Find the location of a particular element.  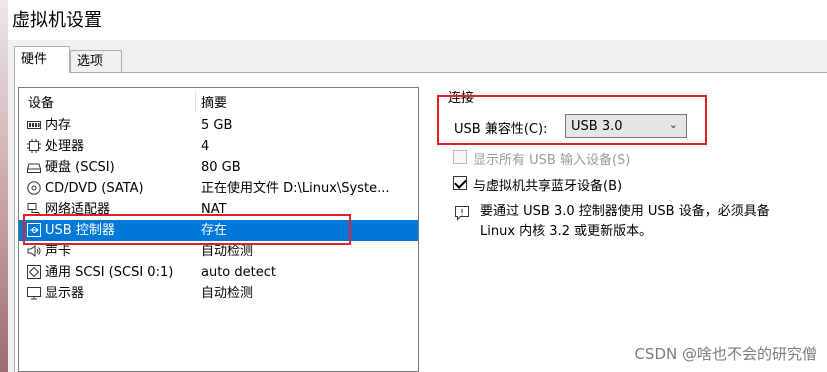

device-row-sound-card: 声卡 自动检测 is located at coordinates (218, 251).